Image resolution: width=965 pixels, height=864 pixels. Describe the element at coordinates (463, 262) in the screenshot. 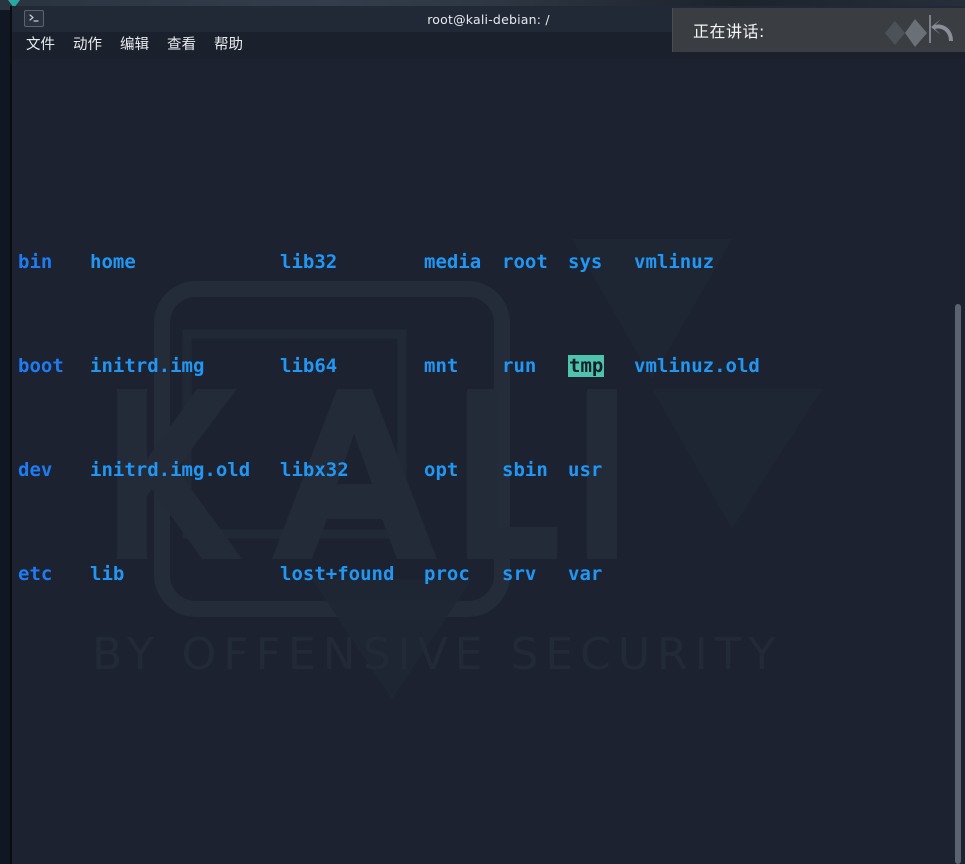

I see `dir-entry: media` at that location.